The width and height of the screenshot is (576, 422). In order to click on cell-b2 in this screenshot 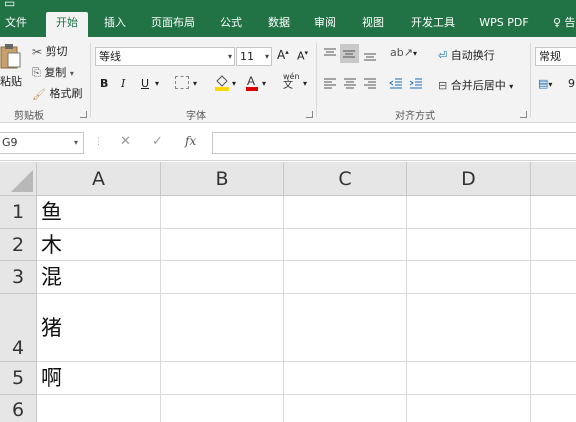, I will do `click(222, 245)`.